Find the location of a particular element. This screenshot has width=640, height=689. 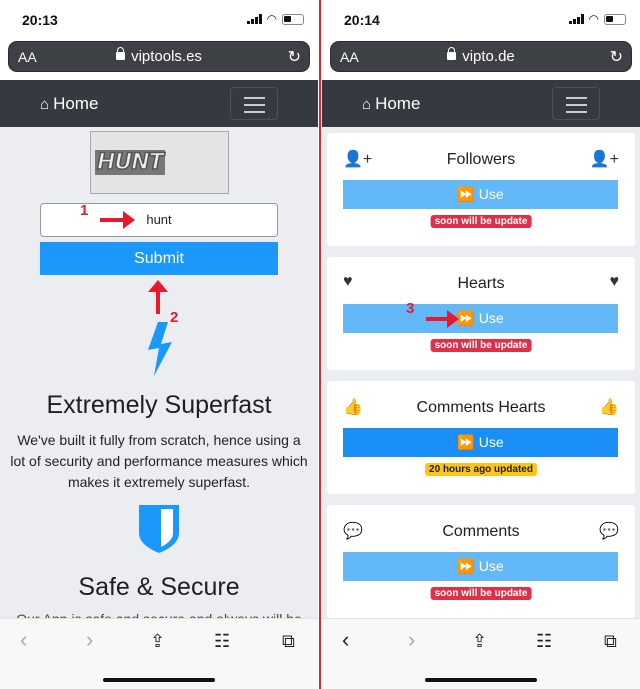

submit-button: Submit is located at coordinates (159, 258).